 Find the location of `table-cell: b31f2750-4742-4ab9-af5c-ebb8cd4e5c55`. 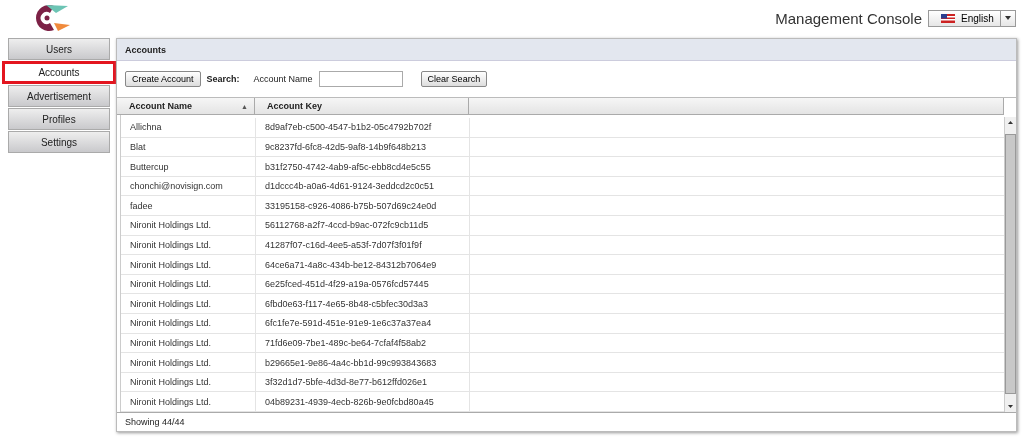

table-cell: b31f2750-4742-4ab9-af5c-ebb8cd4e5c55 is located at coordinates (363, 166).